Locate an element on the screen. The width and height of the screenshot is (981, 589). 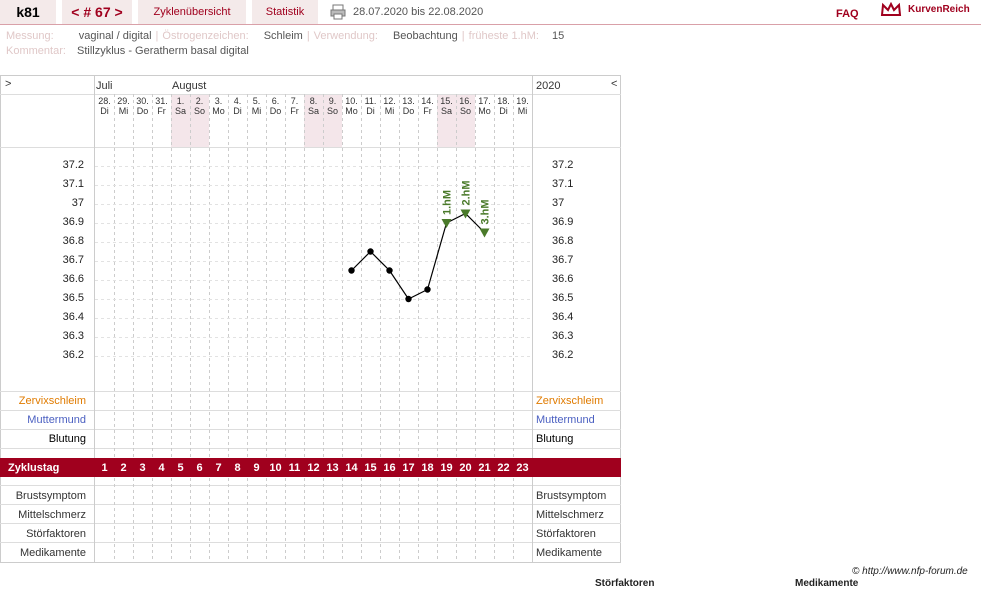
cycle-day-number: 12 is located at coordinates (313, 468).